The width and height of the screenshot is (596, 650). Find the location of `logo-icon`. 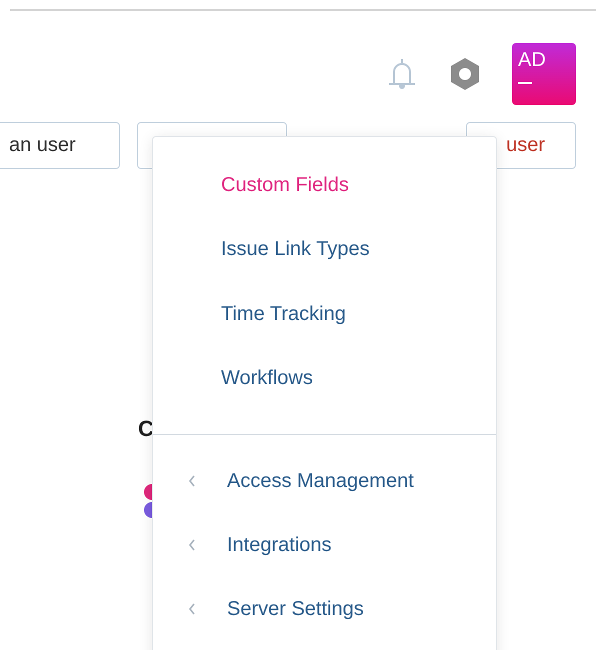

logo-icon is located at coordinates (148, 501).